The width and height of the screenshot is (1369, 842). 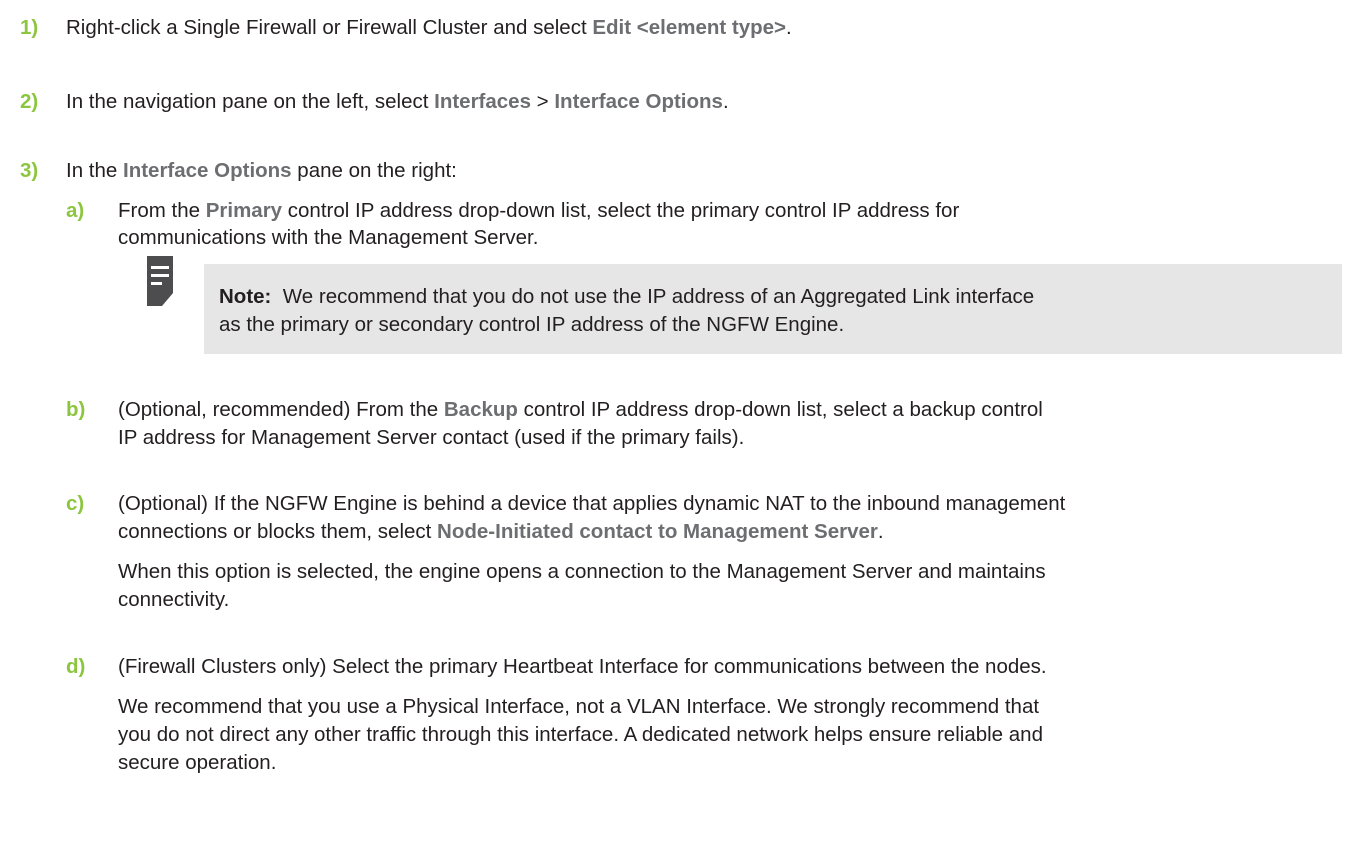 I want to click on ui-term: Interfaces, so click(x=482, y=101).